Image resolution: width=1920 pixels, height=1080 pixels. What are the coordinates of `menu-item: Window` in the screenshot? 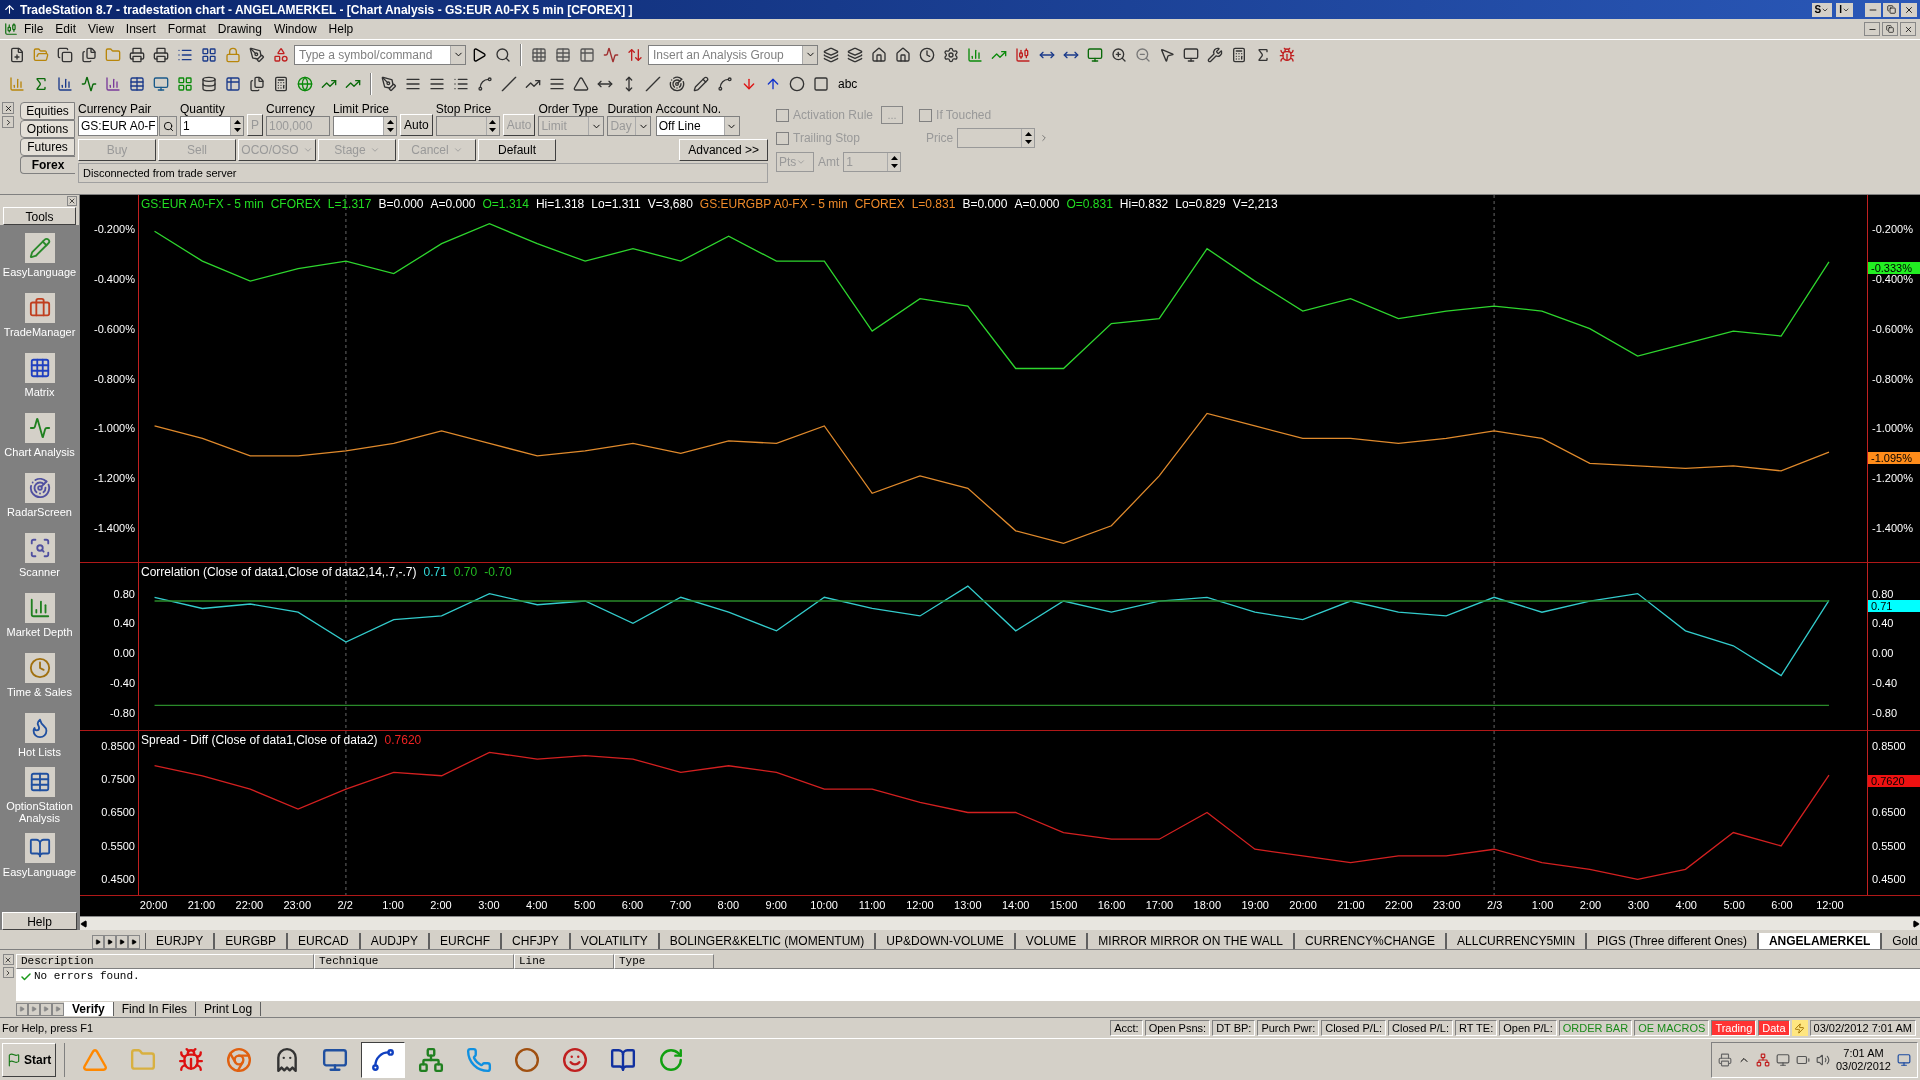 It's located at (295, 29).